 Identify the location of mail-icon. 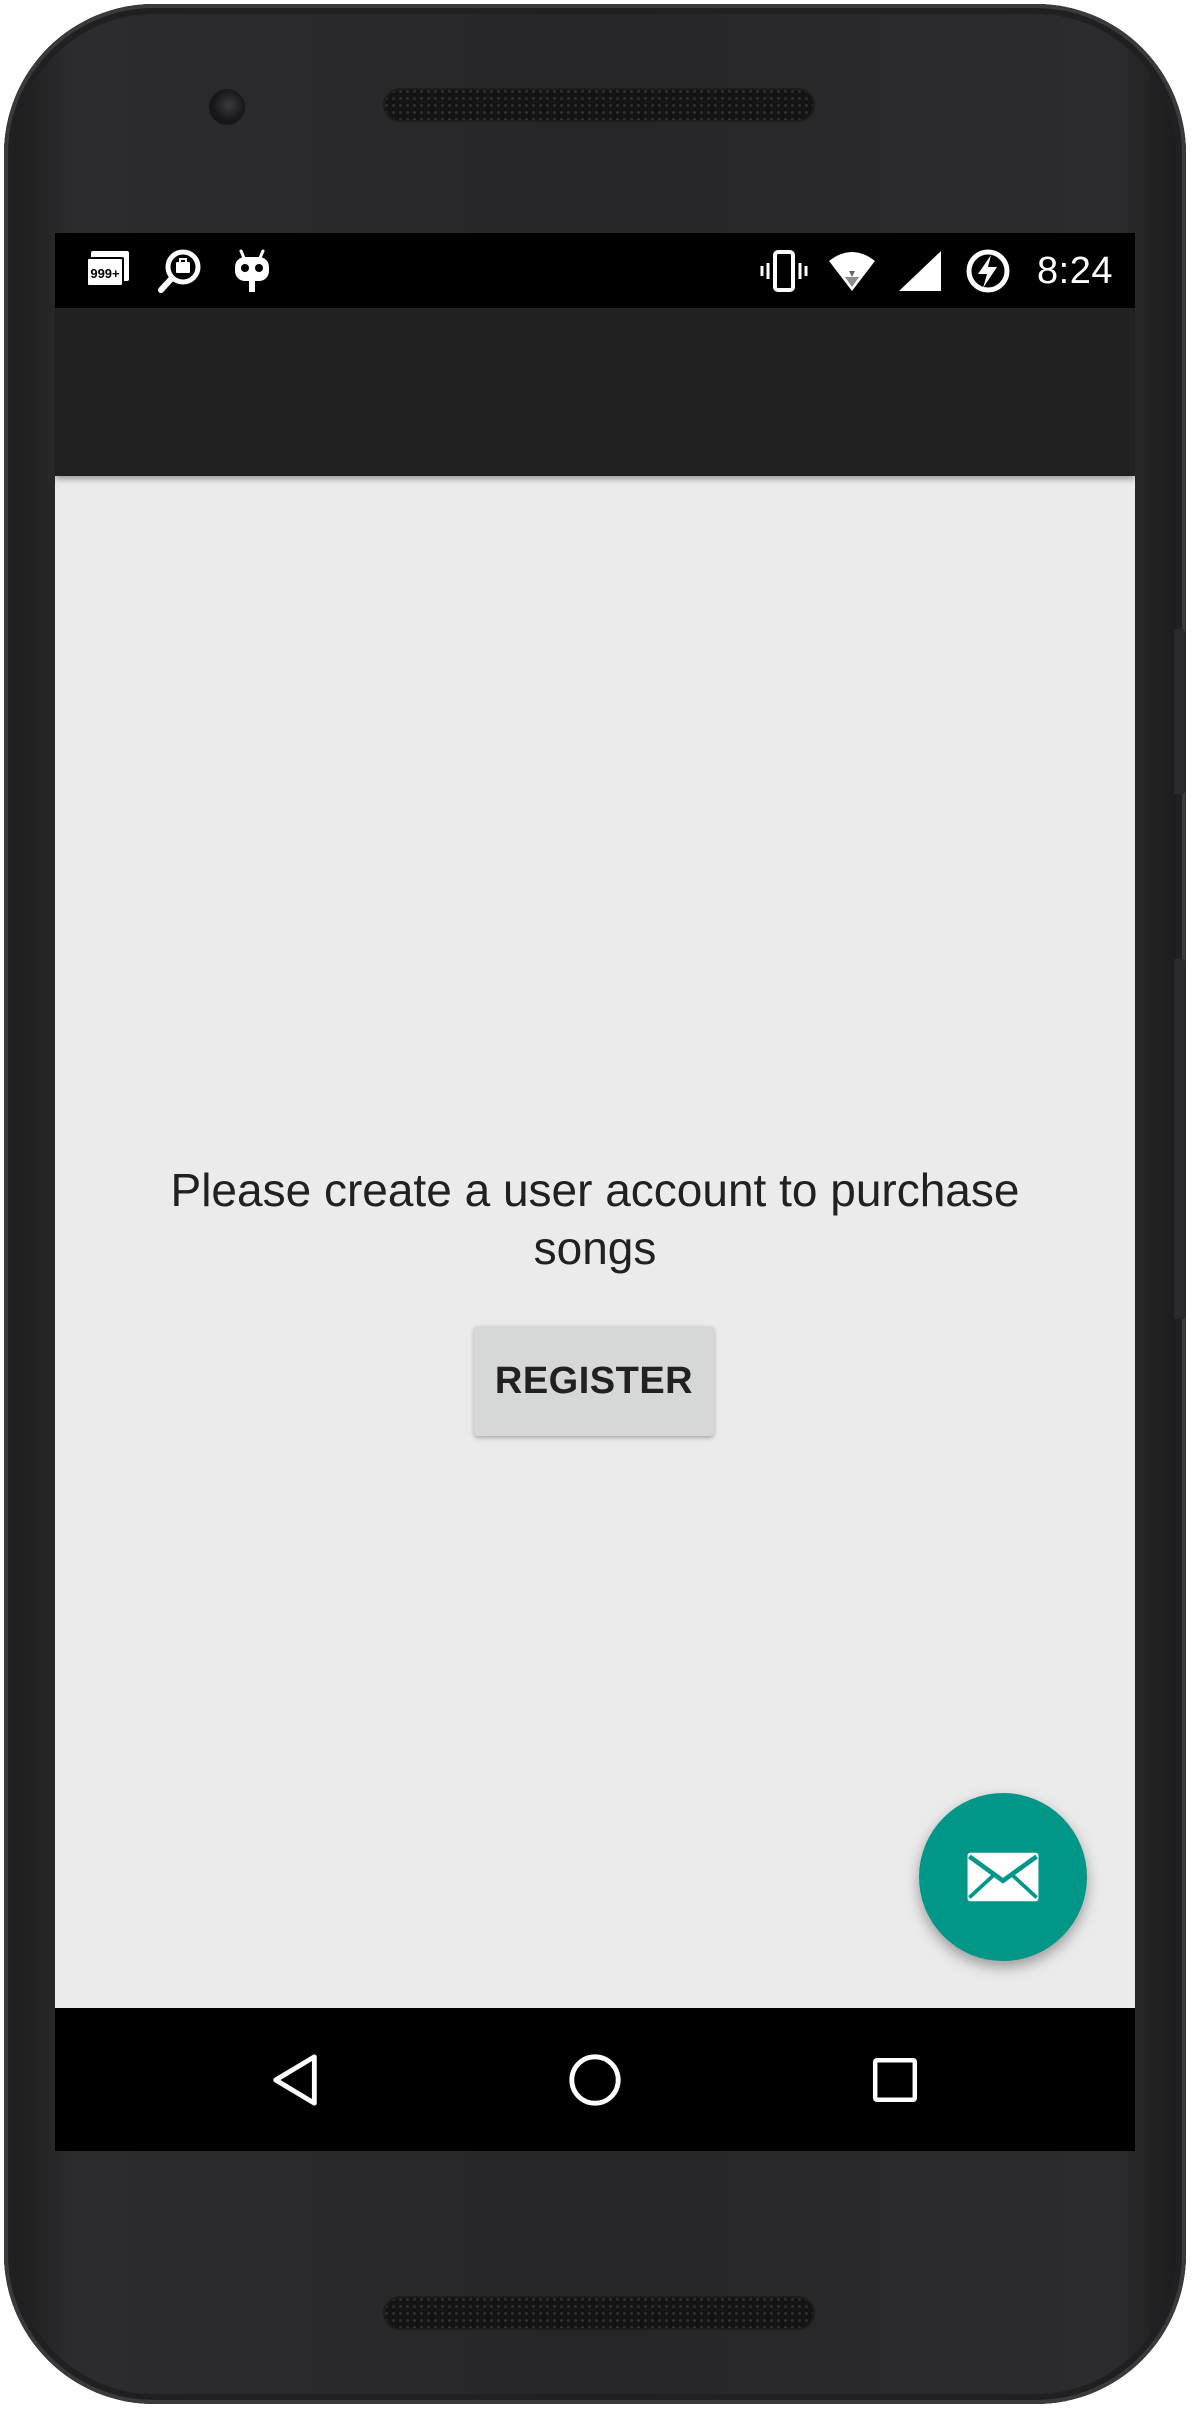
(1003, 1877).